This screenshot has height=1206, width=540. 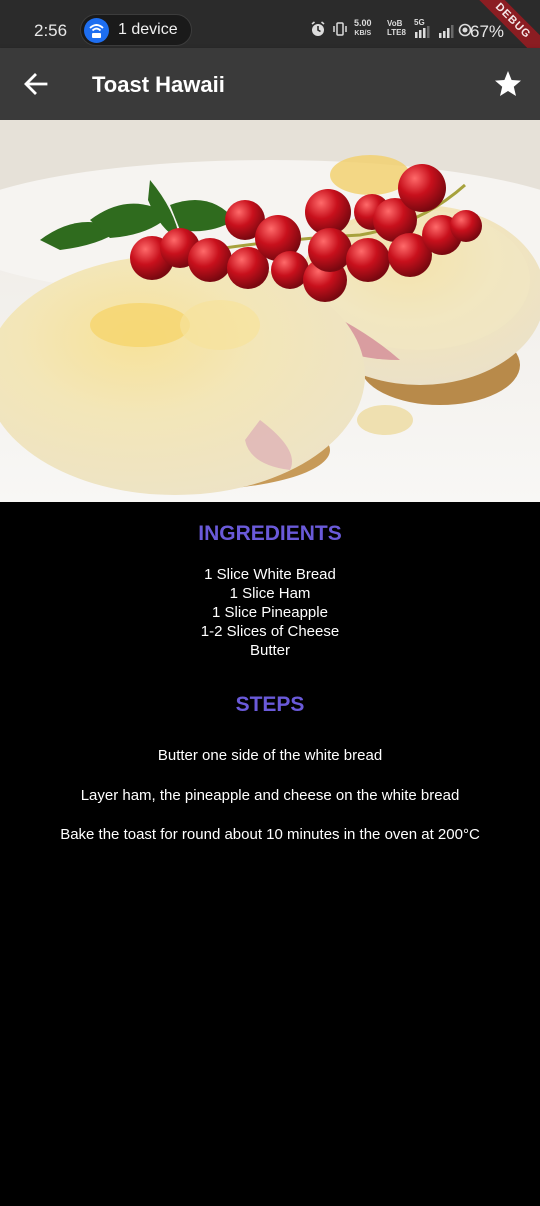 I want to click on vibrate-icon, so click(x=340, y=31).